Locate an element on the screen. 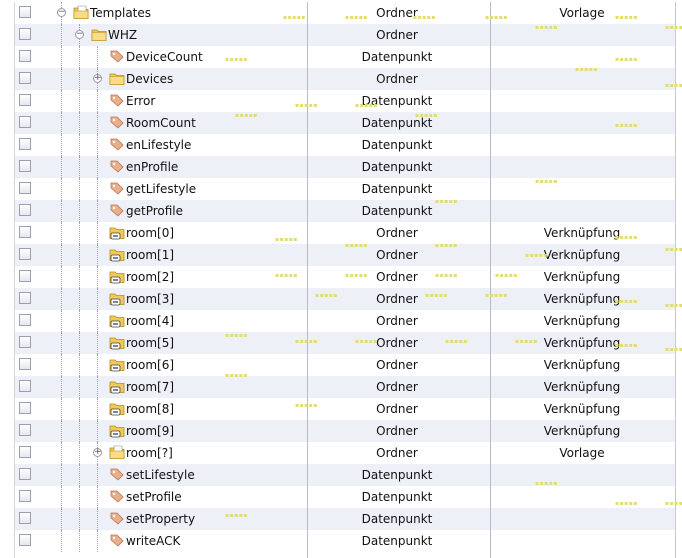  tree-row: Error Datenpunkt is located at coordinates (345, 101).